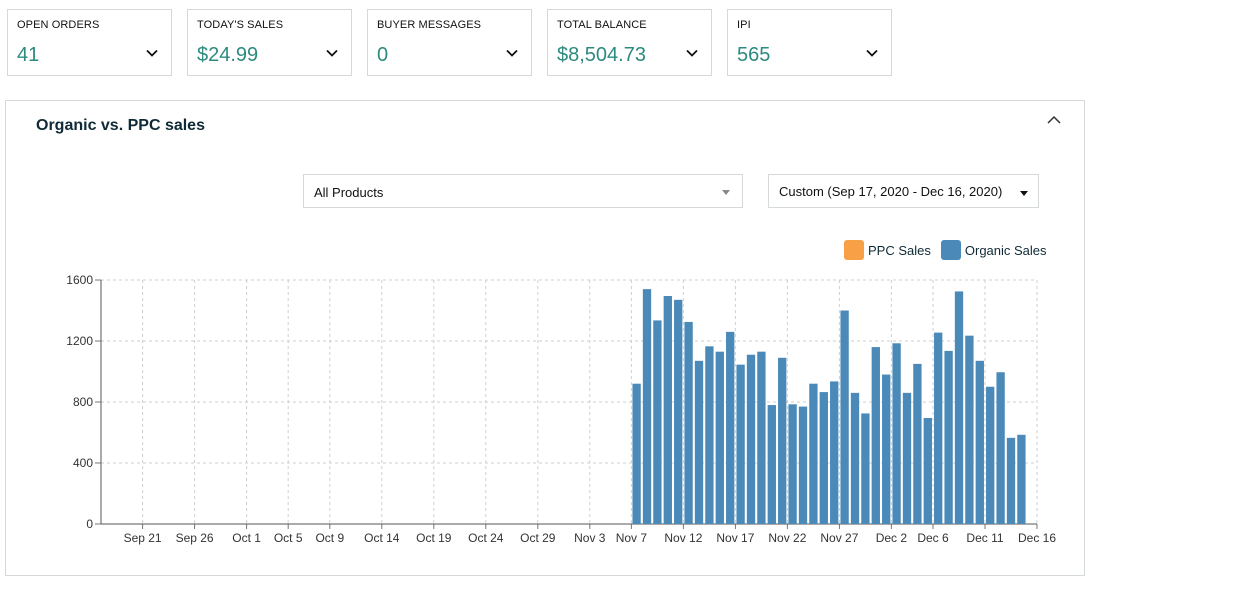 Image resolution: width=1245 pixels, height=589 pixels. Describe the element at coordinates (83, 402) in the screenshot. I see `y-tick-label: 800` at that location.